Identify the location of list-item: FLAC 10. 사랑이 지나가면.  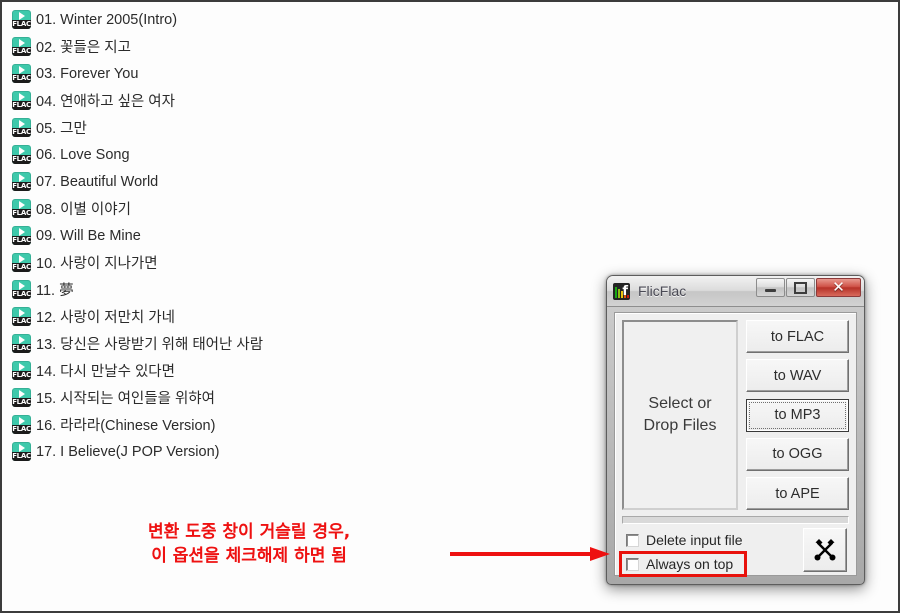
(292, 262).